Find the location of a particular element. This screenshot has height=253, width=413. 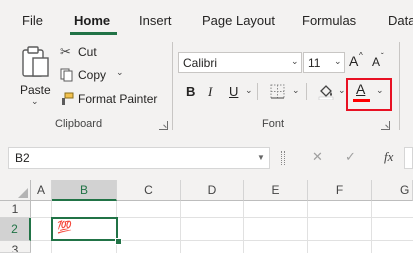

paste-label: Paste is located at coordinates (35, 90).